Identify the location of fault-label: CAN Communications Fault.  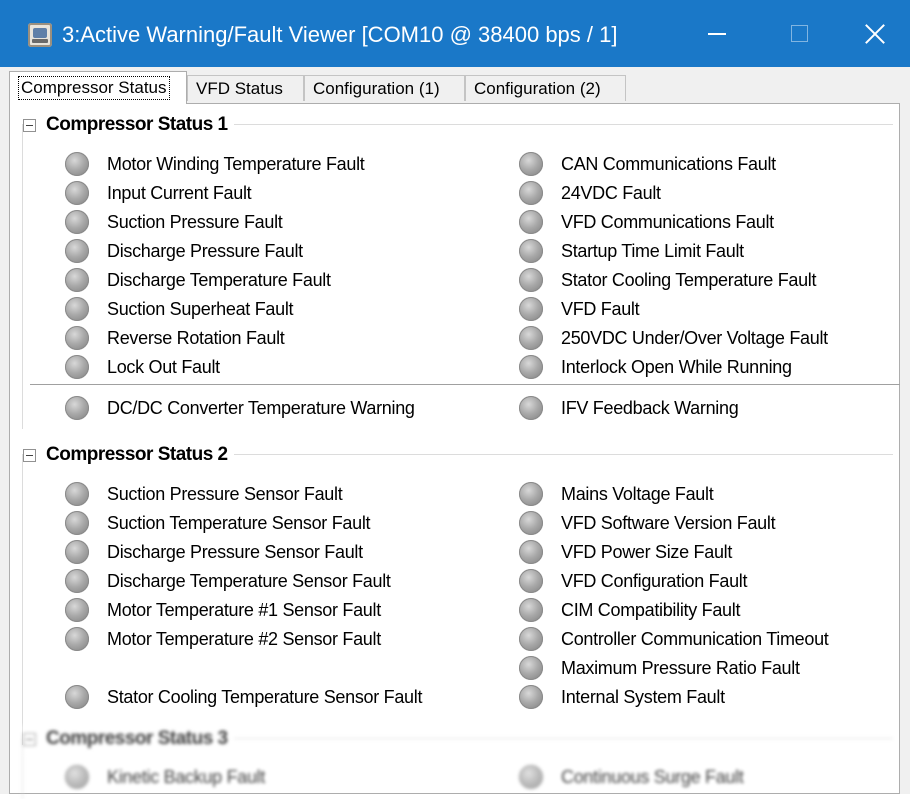
(668, 163).